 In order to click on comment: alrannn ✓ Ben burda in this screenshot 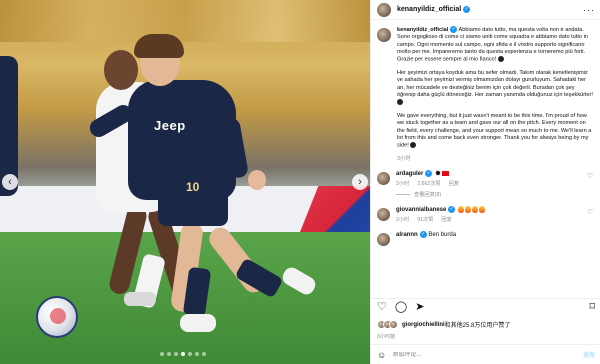, I will do `click(485, 239)`.